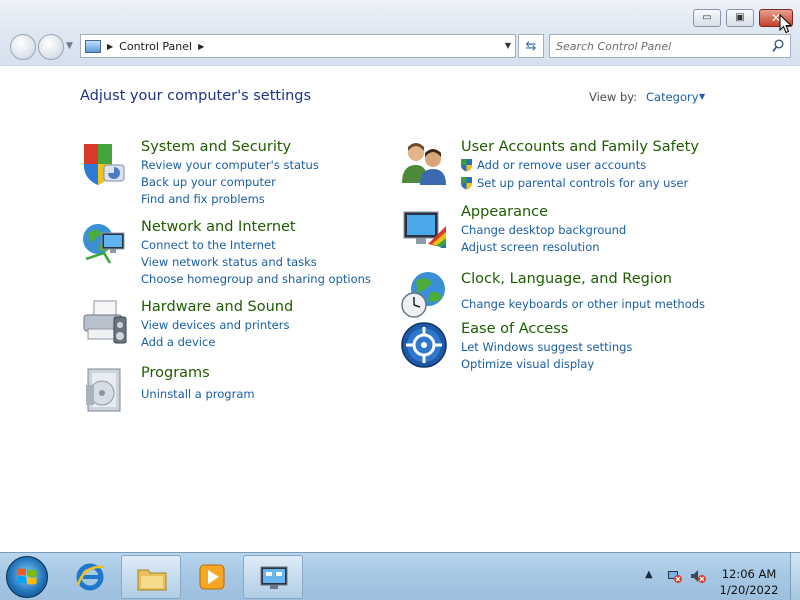 Image resolution: width=800 pixels, height=600 pixels. I want to click on maximize-icon: ▣, so click(740, 17).